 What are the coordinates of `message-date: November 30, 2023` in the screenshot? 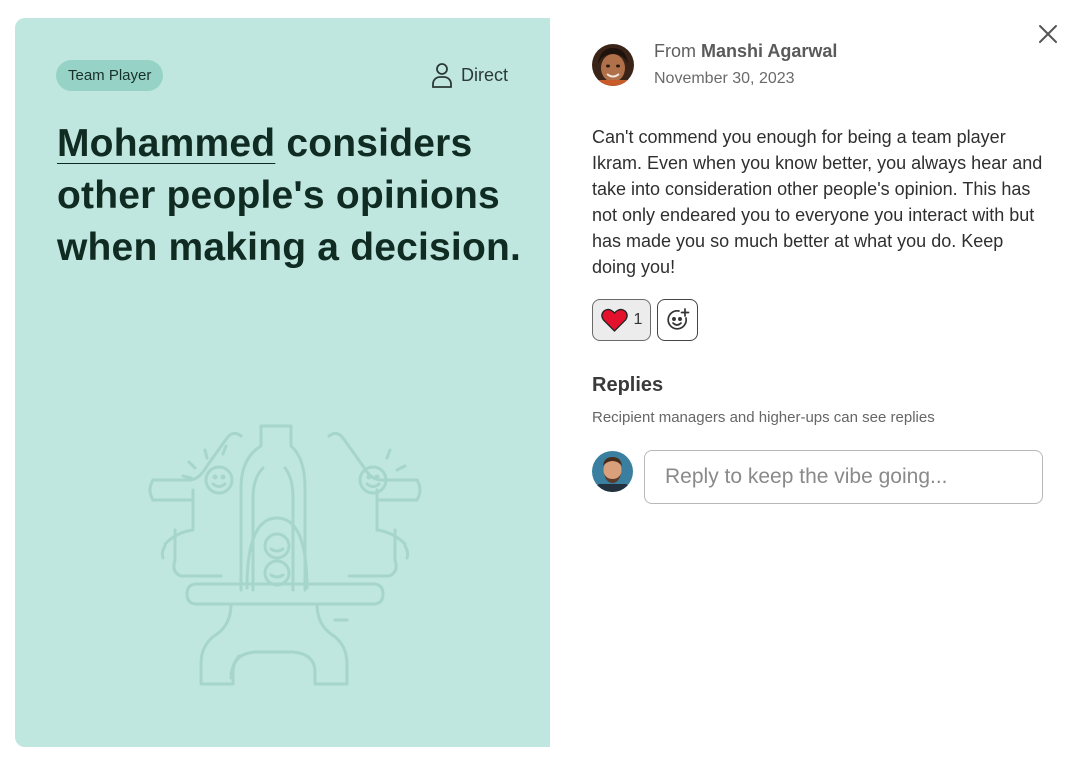 It's located at (724, 78).